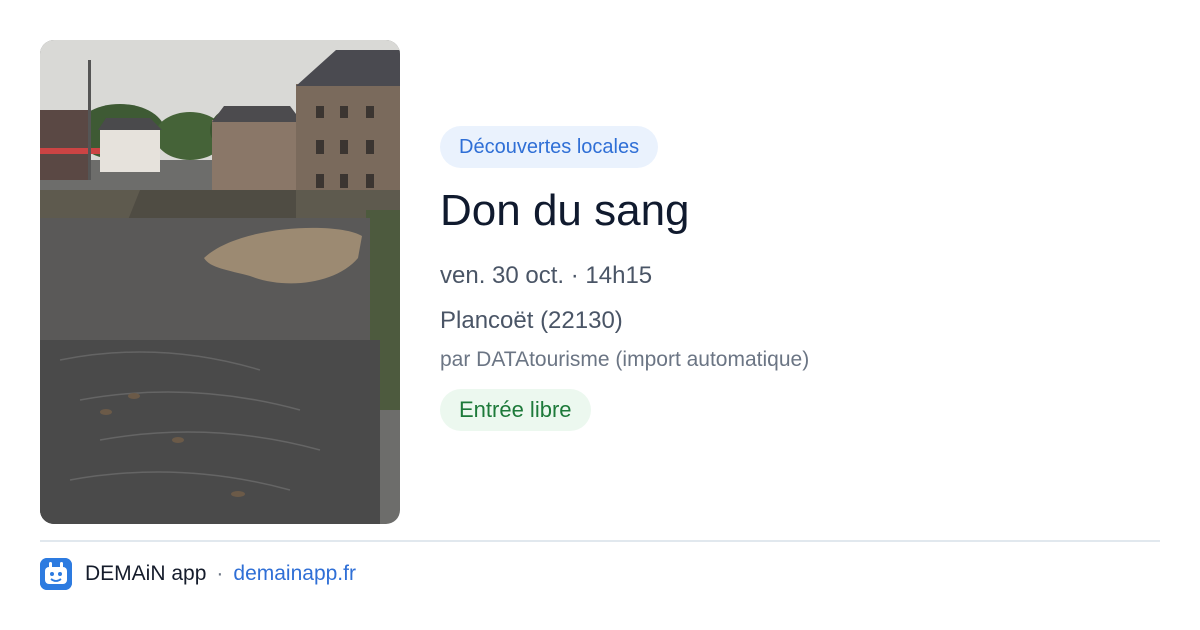 This screenshot has width=1200, height=630. Describe the element at coordinates (625, 359) in the screenshot. I see `event-source: par DATAtourisme (import automatique)` at that location.